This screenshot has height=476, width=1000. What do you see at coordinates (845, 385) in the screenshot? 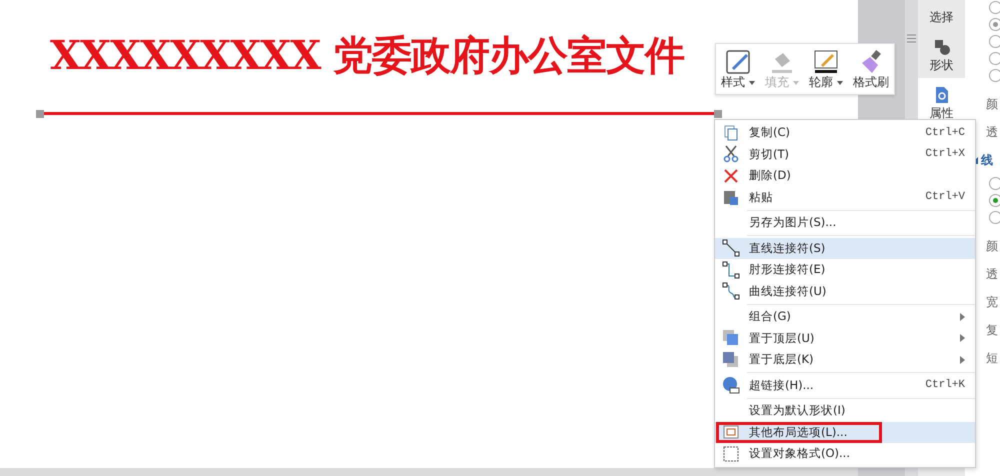
I see `menu-item: 超链接(H)... Ctrl+K` at bounding box center [845, 385].